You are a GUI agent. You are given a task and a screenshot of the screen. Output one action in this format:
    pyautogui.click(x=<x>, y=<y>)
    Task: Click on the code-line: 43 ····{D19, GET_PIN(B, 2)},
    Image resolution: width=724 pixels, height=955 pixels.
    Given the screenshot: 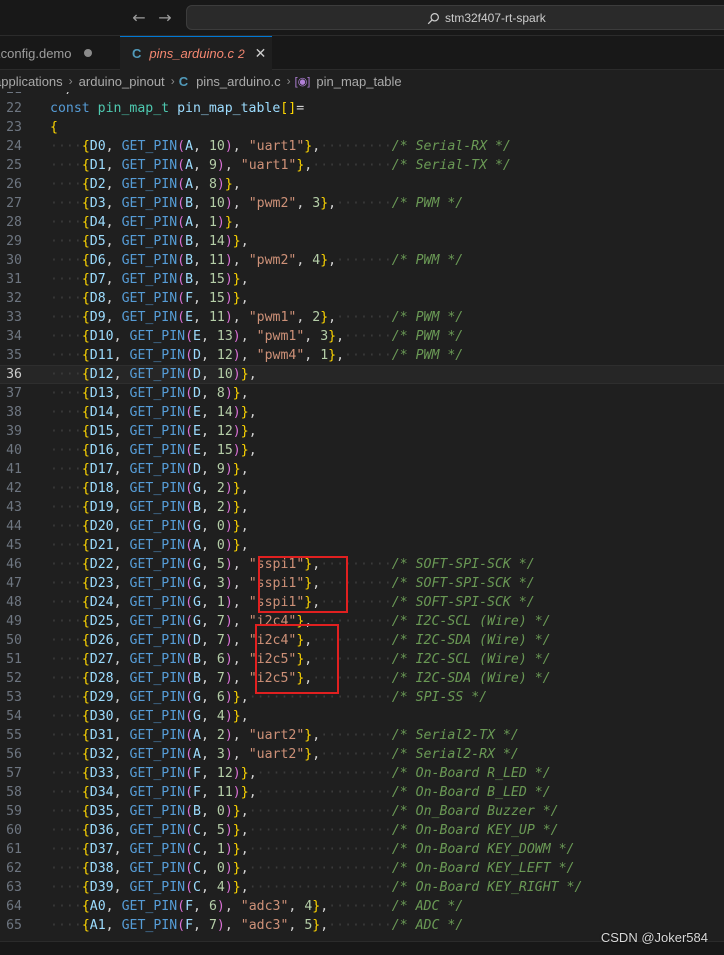 What is the action you would take?
    pyautogui.click(x=362, y=507)
    